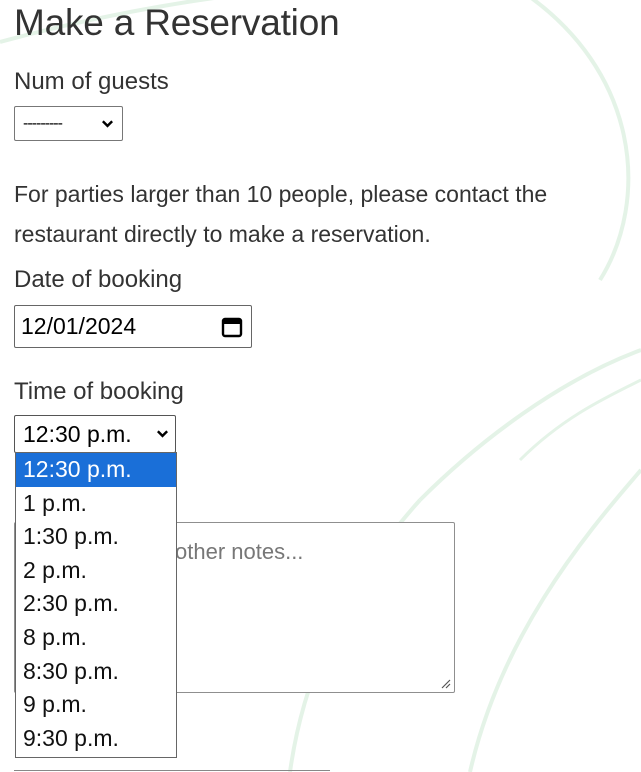 Image resolution: width=641 pixels, height=772 pixels. Describe the element at coordinates (96, 537) in the screenshot. I see `time-option: 1:30 p.m.` at that location.